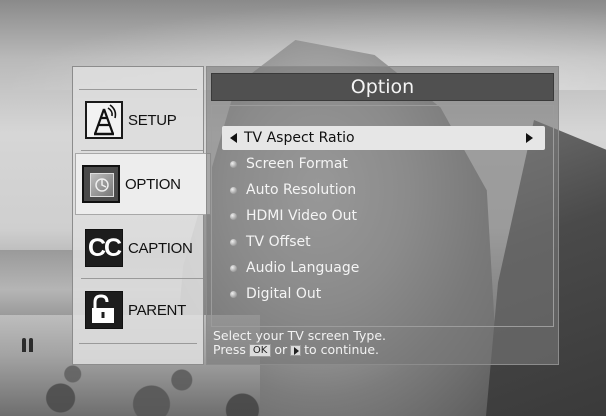  Describe the element at coordinates (383, 190) in the screenshot. I see `menu-item-auto-resolution: Auto Resolution` at that location.